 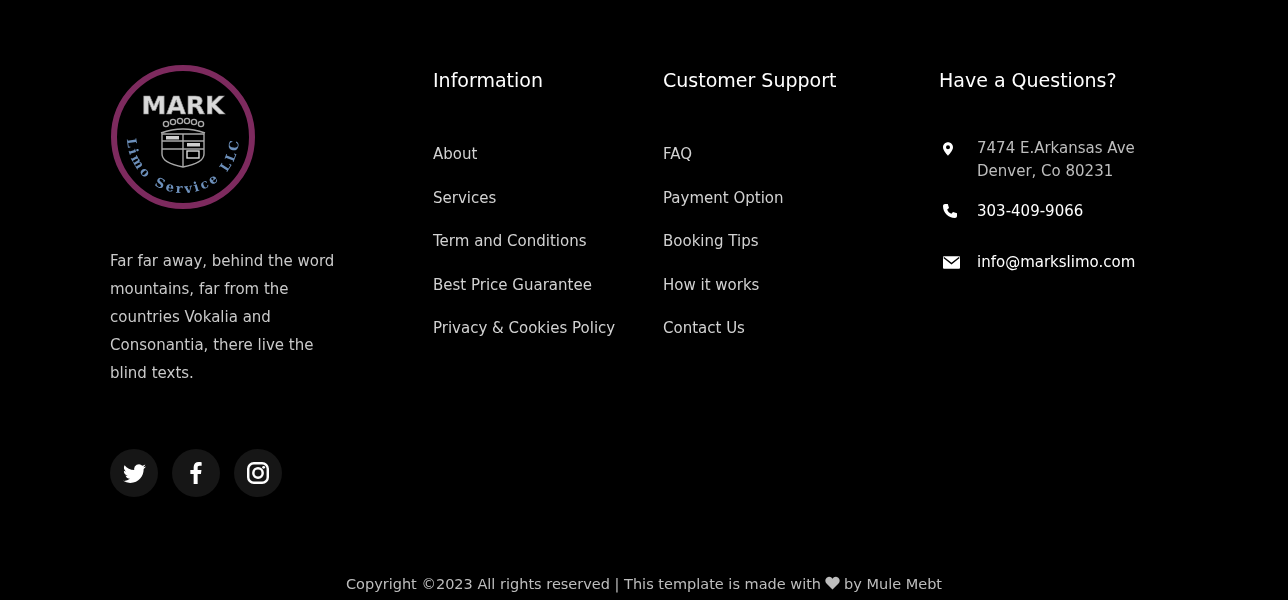 I want to click on phone-icon, so click(x=950, y=211).